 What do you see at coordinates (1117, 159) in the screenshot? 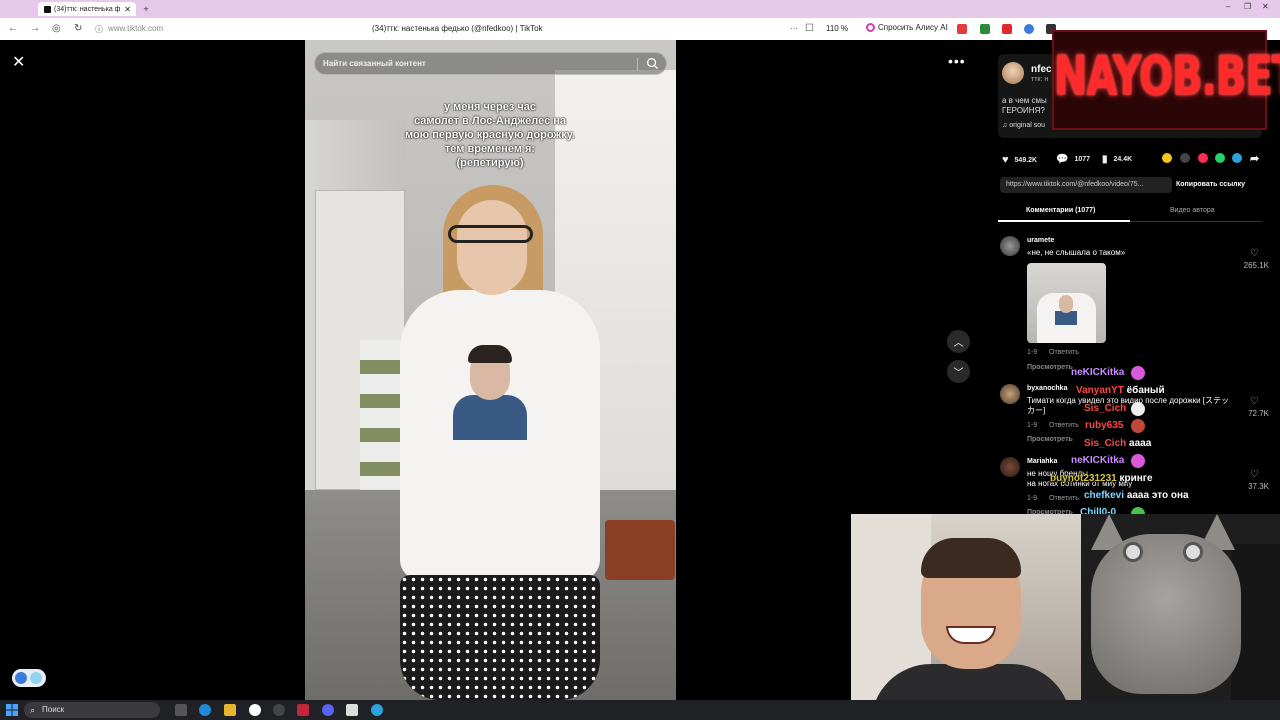
I see `save-button: ▮ 24.4K` at bounding box center [1117, 159].